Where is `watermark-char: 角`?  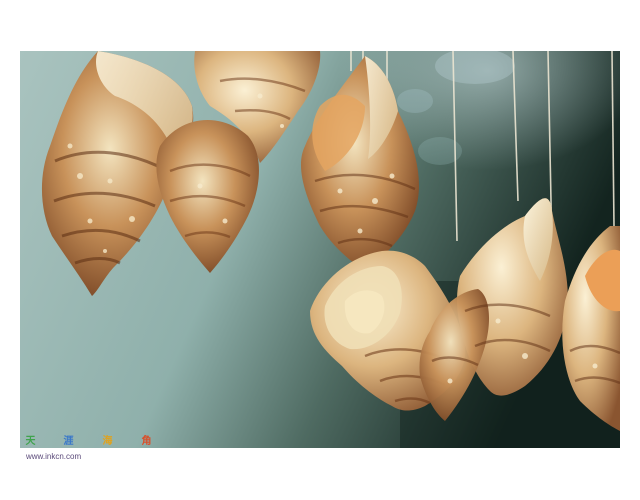
watermark-char: 角 is located at coordinates (146, 441).